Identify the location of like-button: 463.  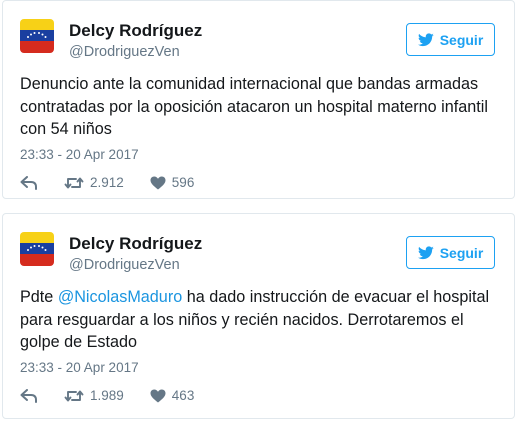
(172, 395).